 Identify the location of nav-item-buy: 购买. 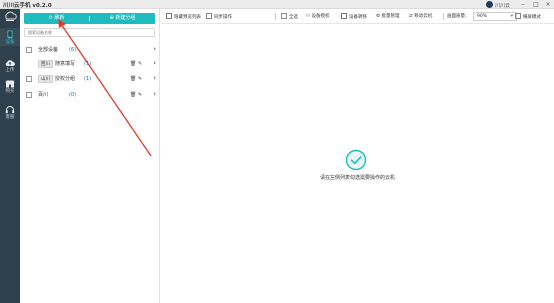
(10, 87).